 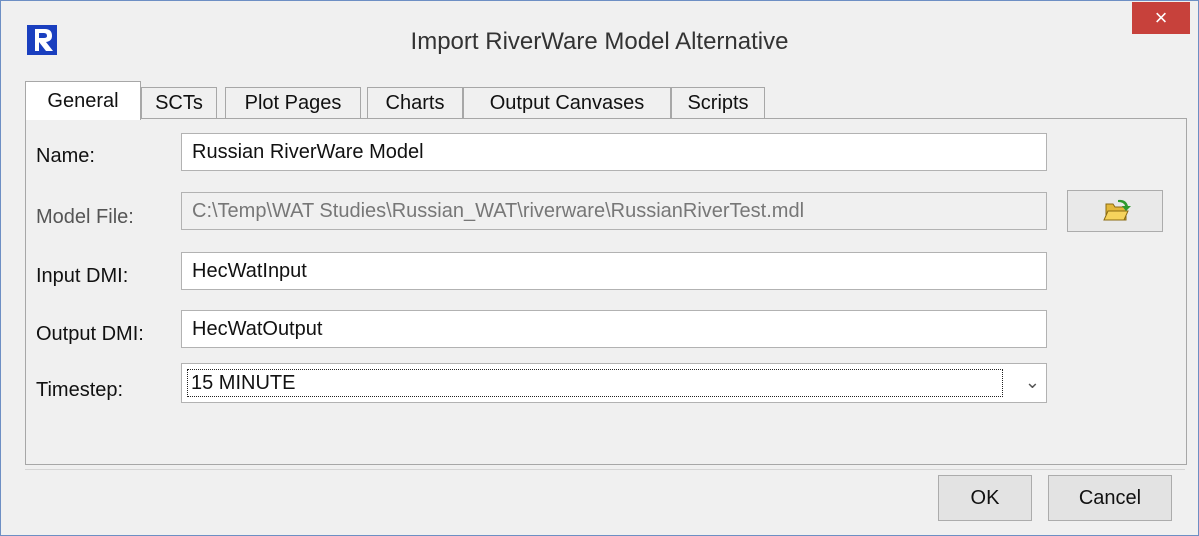 I want to click on tab-output-canvases: Output Canvases, so click(x=567, y=102).